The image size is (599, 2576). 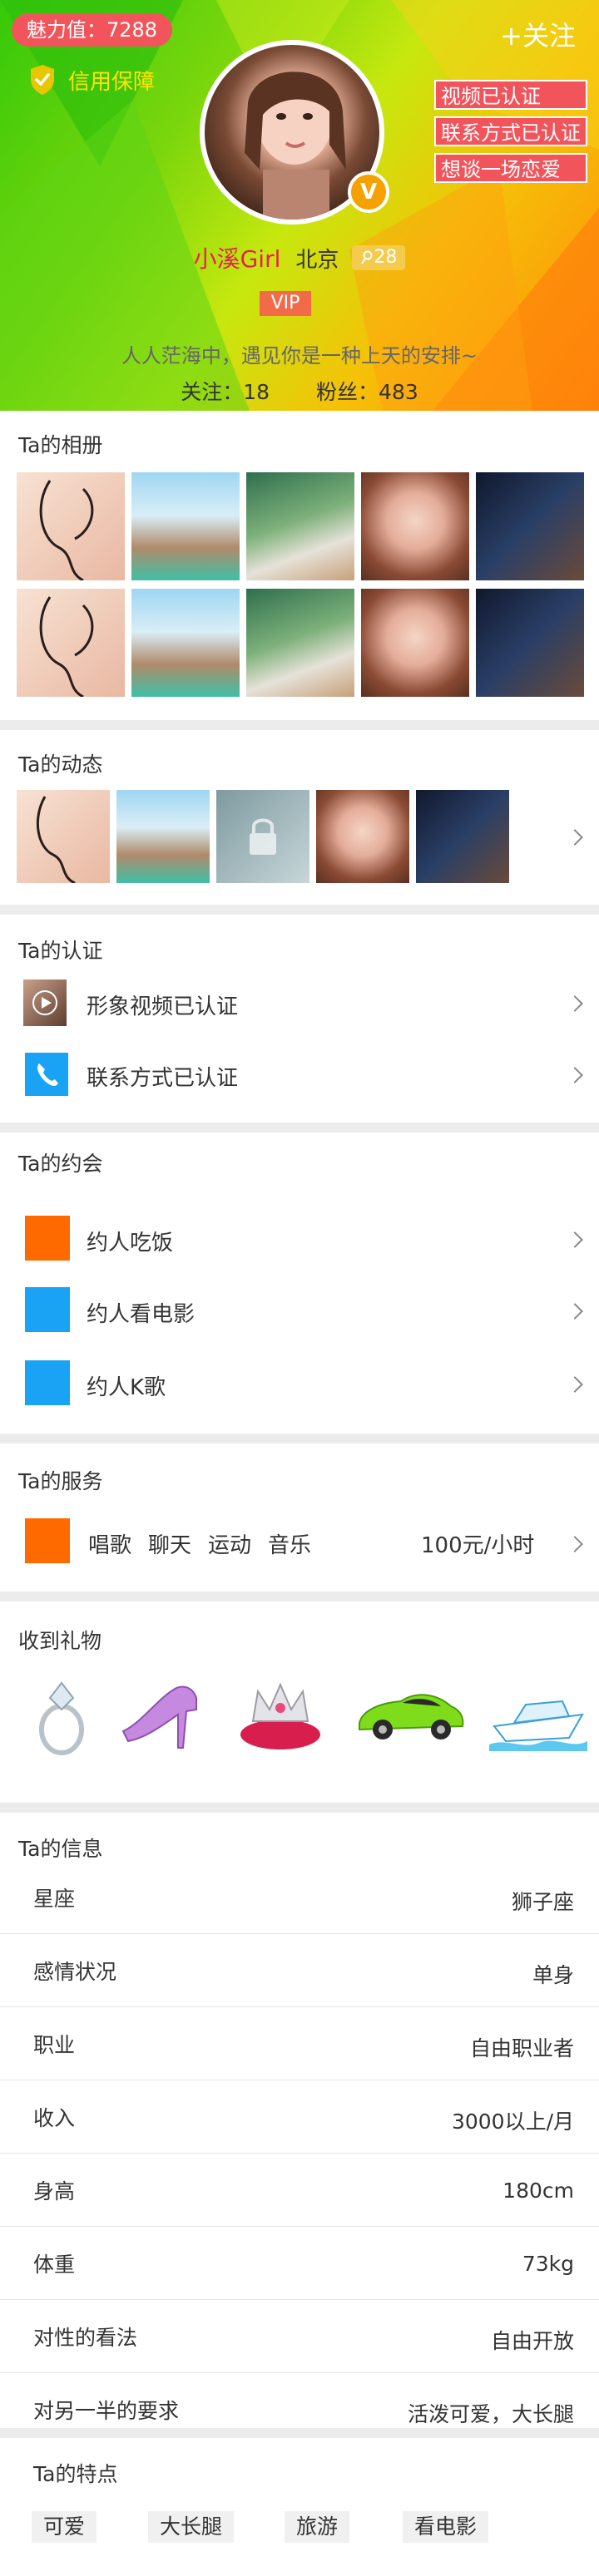 What do you see at coordinates (538, 34) in the screenshot?
I see `follow-button: +关注` at bounding box center [538, 34].